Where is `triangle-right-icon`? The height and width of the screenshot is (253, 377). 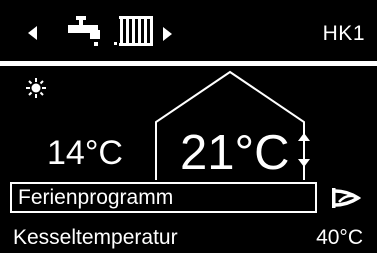
triangle-right-icon is located at coordinates (168, 34).